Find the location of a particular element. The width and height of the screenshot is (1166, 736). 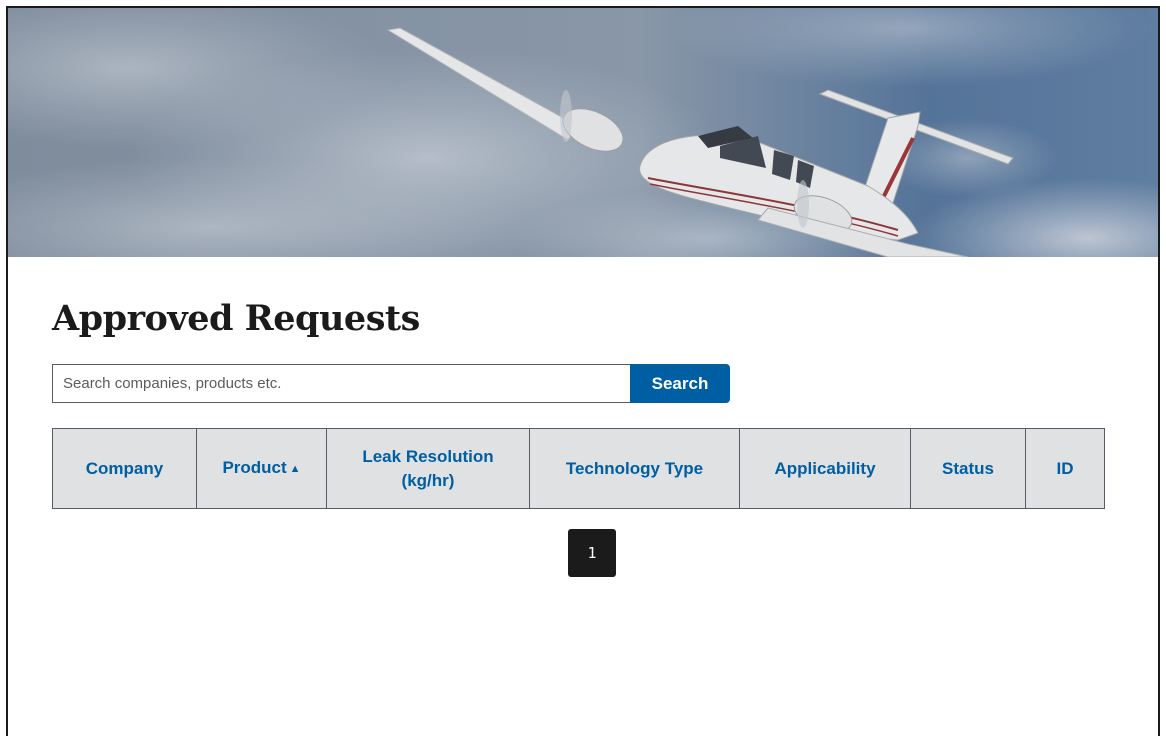

column-header-label: Leak Resolution (kg/hr) is located at coordinates (428, 468).